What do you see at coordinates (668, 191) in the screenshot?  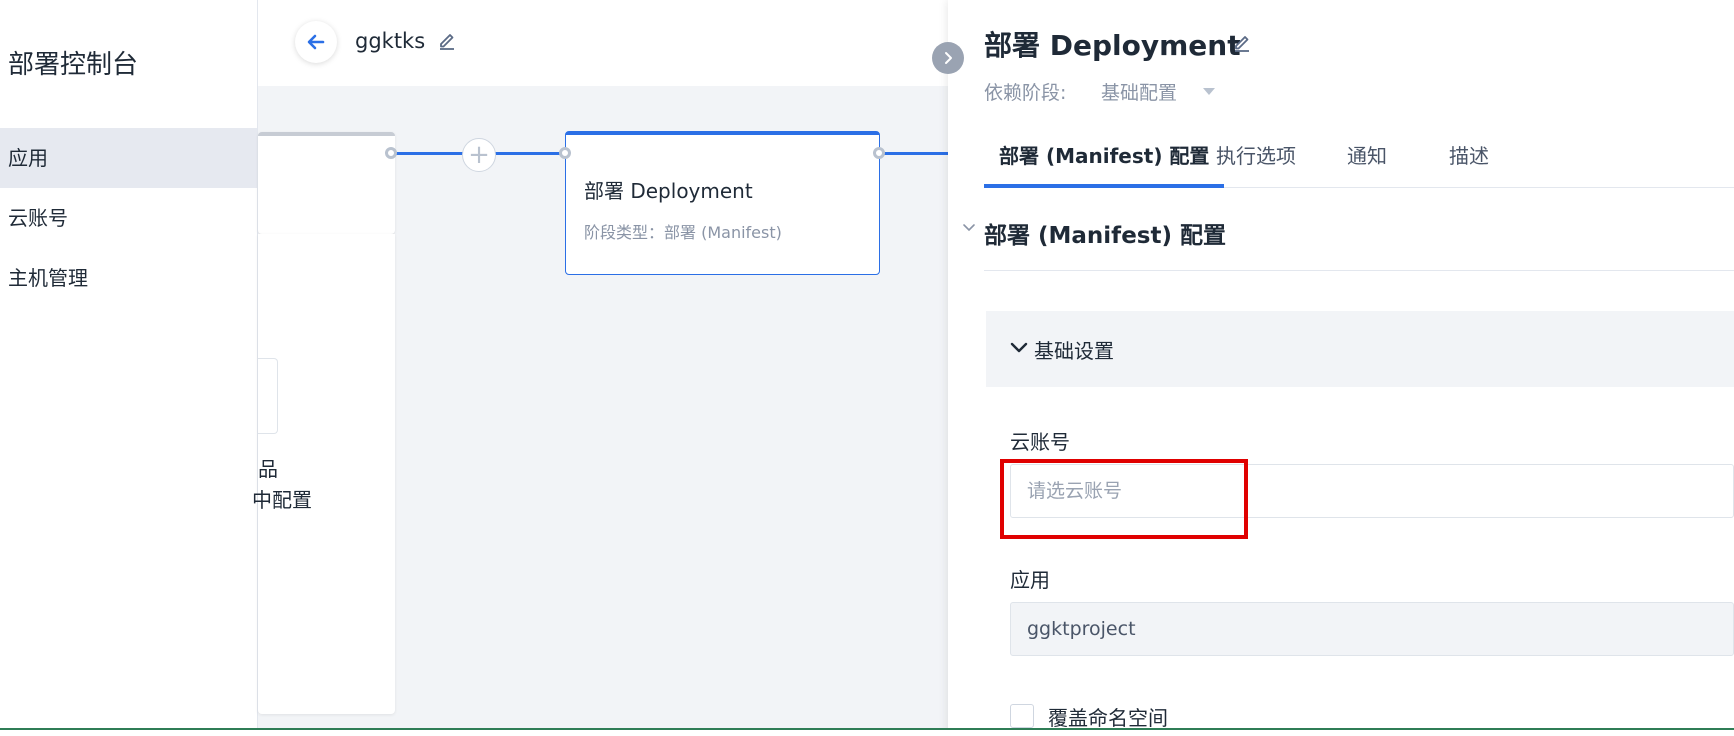 I see `stage-card-title: 部署 Deployment` at bounding box center [668, 191].